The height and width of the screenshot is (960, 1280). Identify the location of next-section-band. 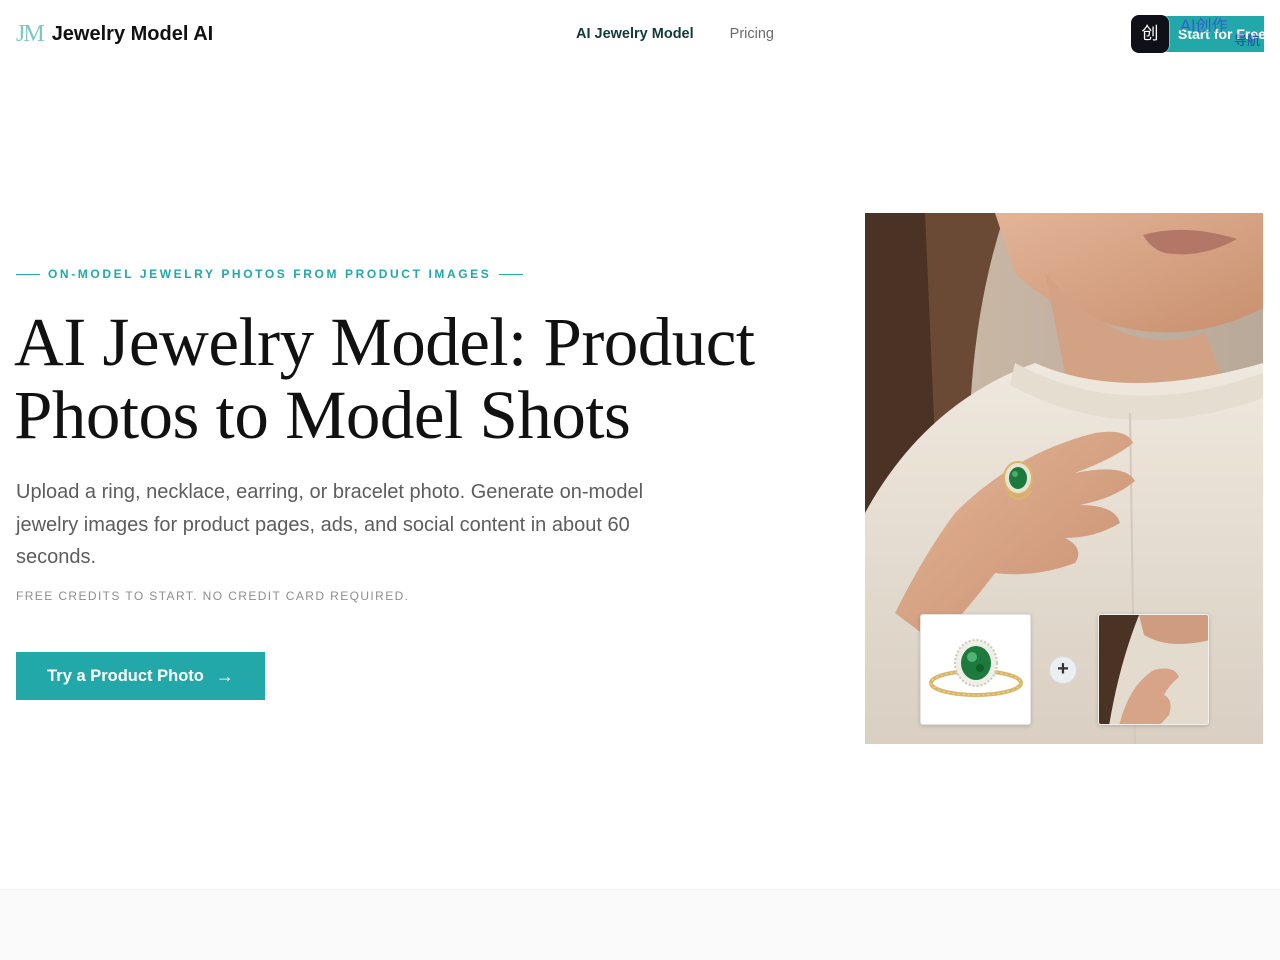
(640, 924).